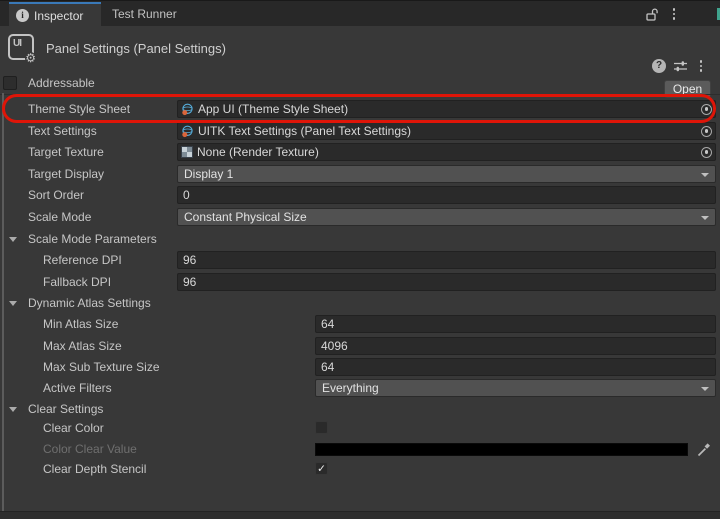 The height and width of the screenshot is (519, 720). What do you see at coordinates (350, 388) in the screenshot?
I see `active-filters-value: Everything` at bounding box center [350, 388].